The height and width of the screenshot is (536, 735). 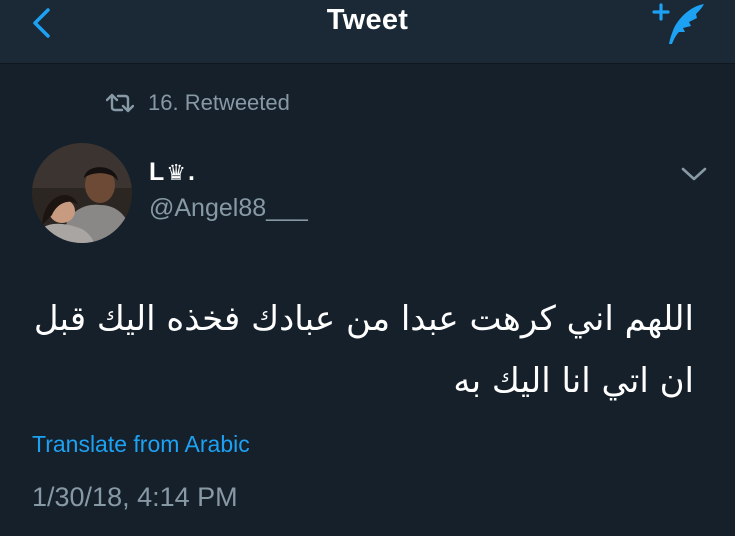 I want to click on crown-icon: ♛, so click(x=176, y=172).